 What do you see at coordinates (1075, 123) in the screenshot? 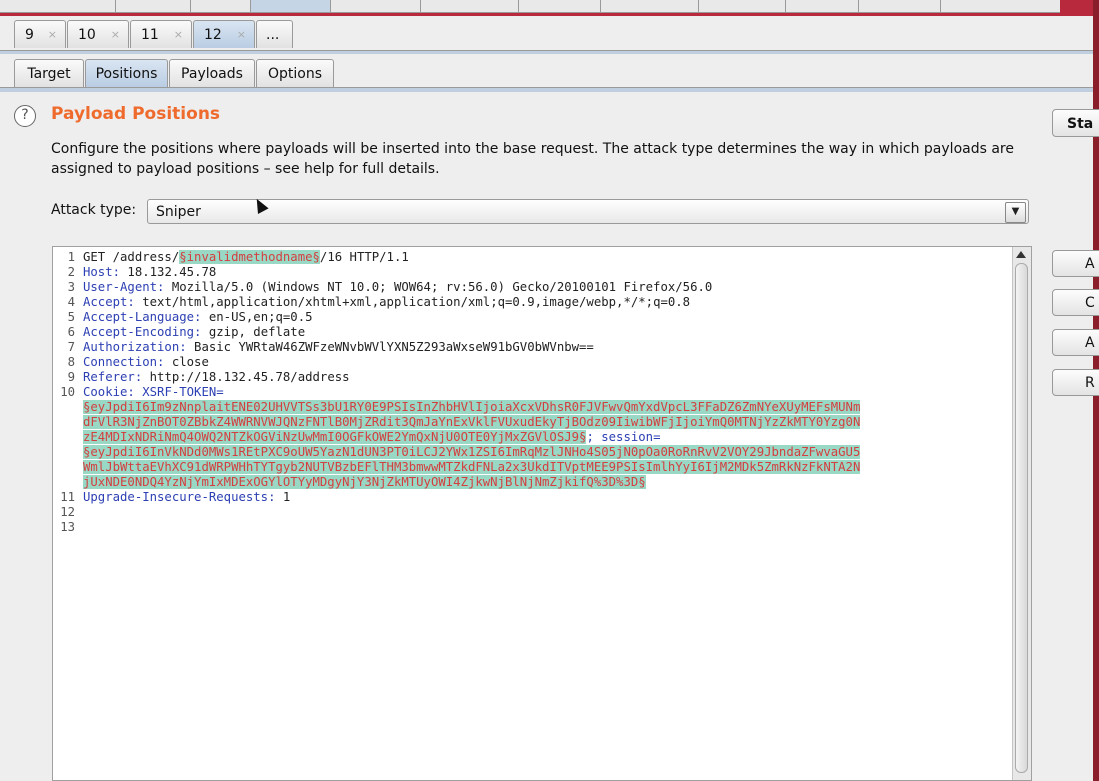
I see `start-attack-button: Sta` at bounding box center [1075, 123].